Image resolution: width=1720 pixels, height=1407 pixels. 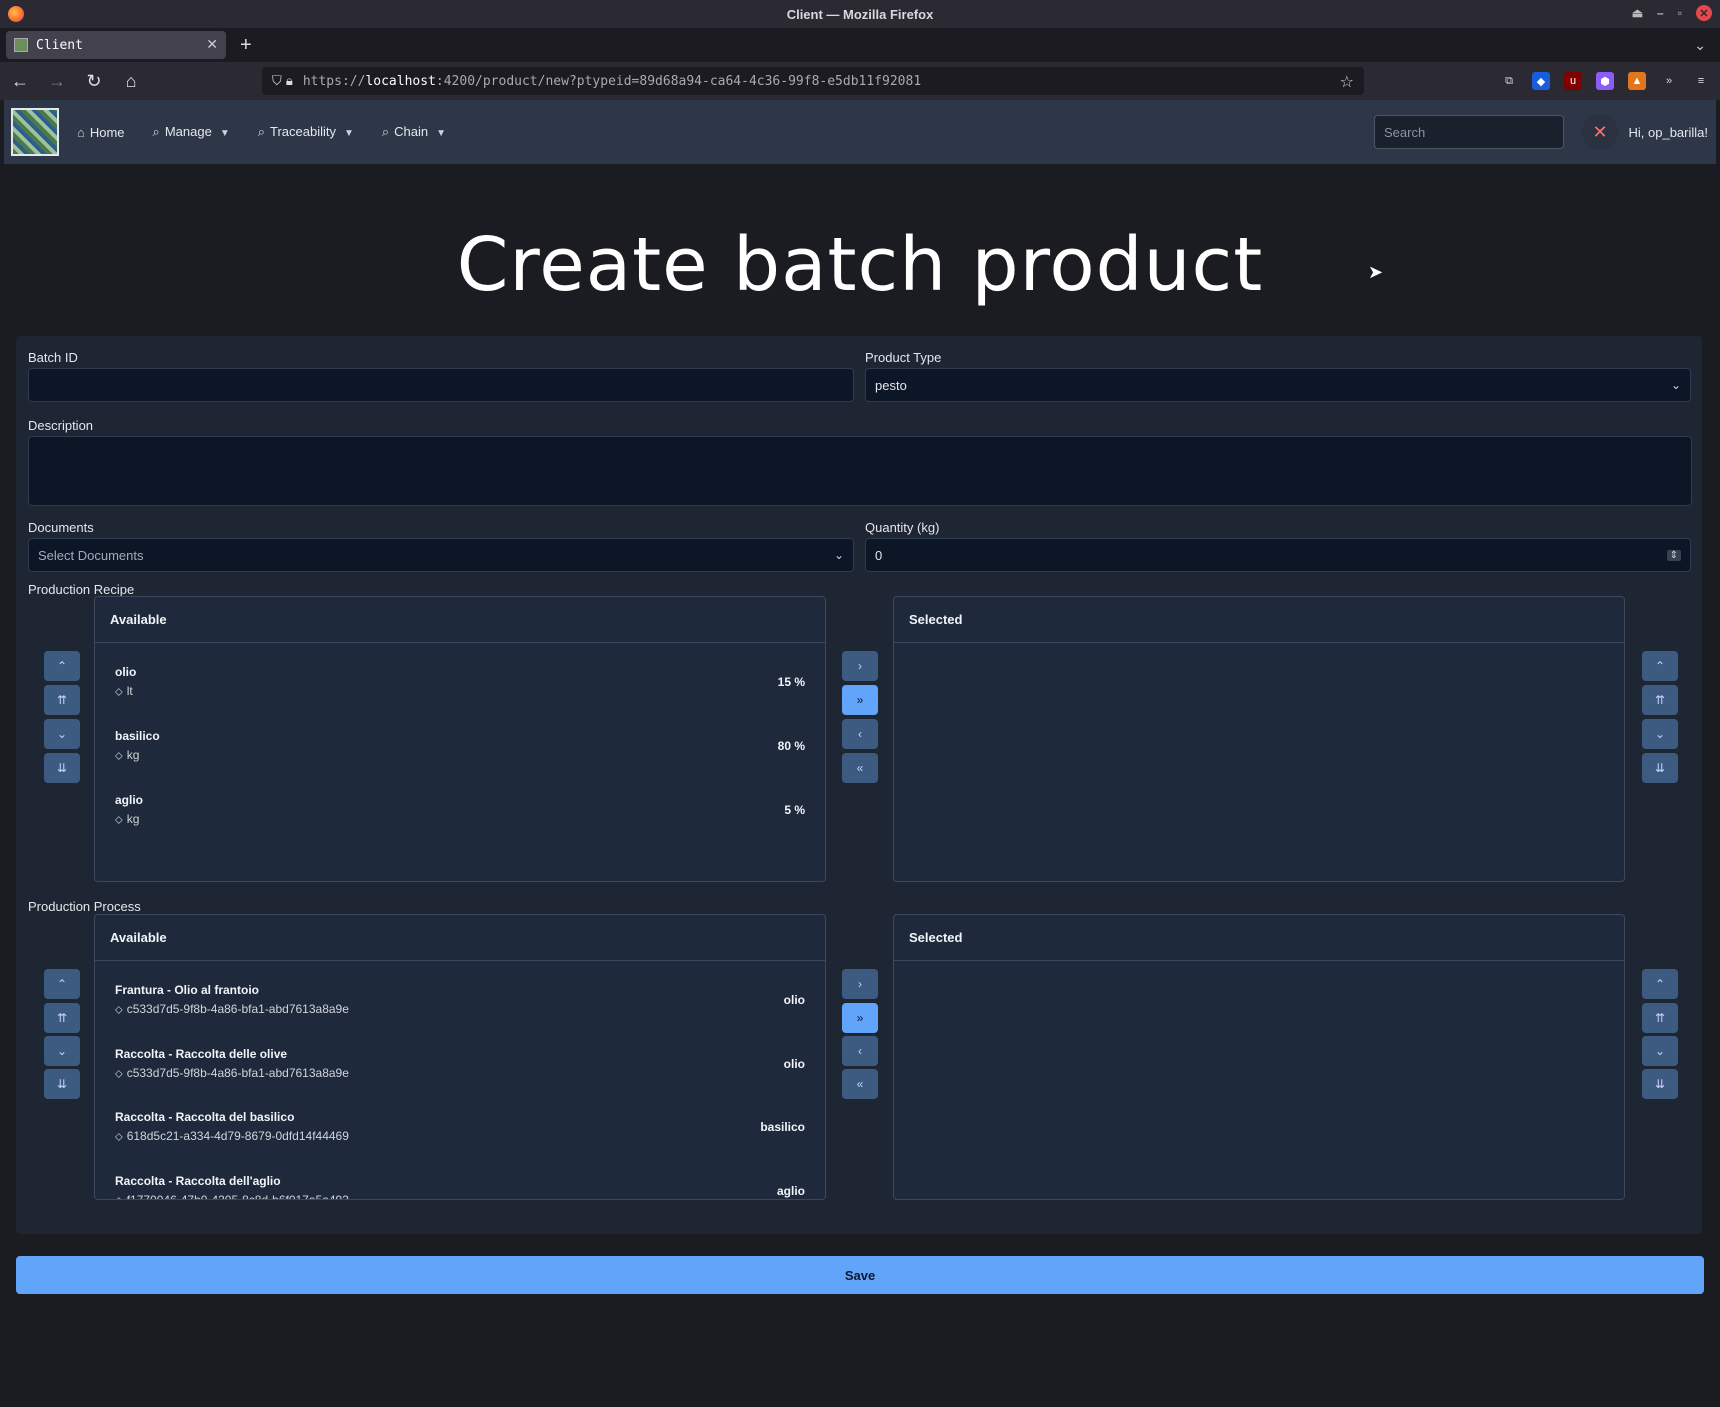 What do you see at coordinates (129, 800) in the screenshot?
I see `recipe-item-name: aglio` at bounding box center [129, 800].